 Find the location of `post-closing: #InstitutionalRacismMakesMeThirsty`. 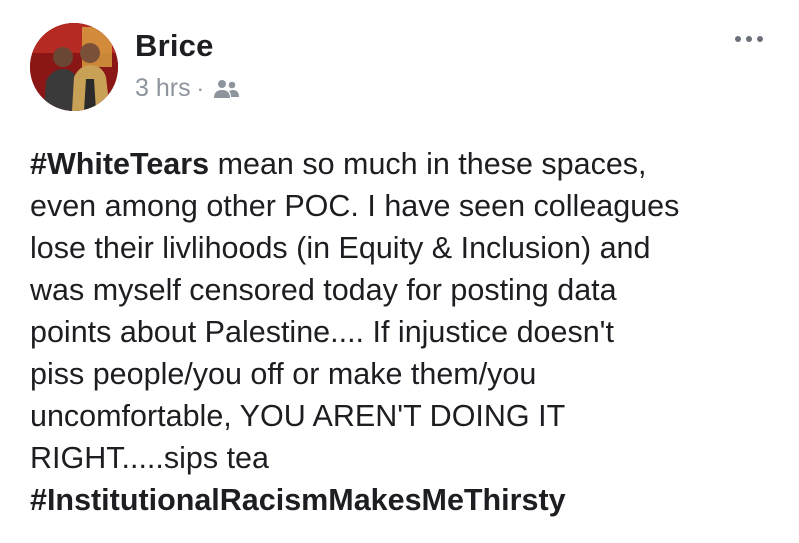

post-closing: #InstitutionalRacismMakesMeThirsty is located at coordinates (405, 500).